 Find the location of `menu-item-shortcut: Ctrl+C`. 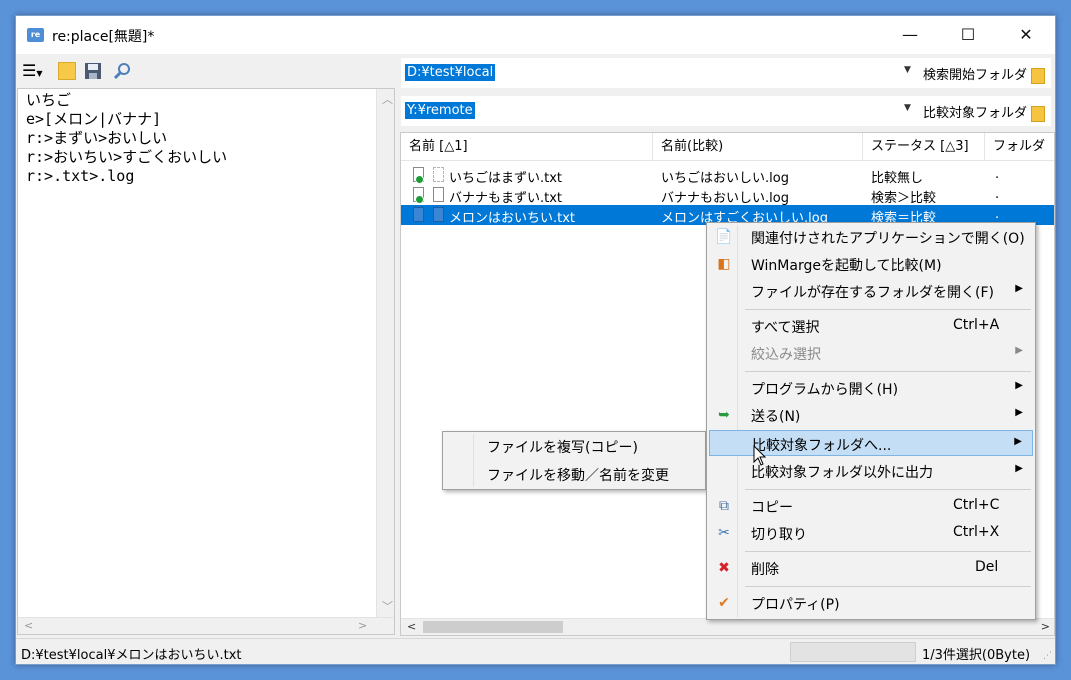

menu-item-shortcut: Ctrl+C is located at coordinates (976, 505).